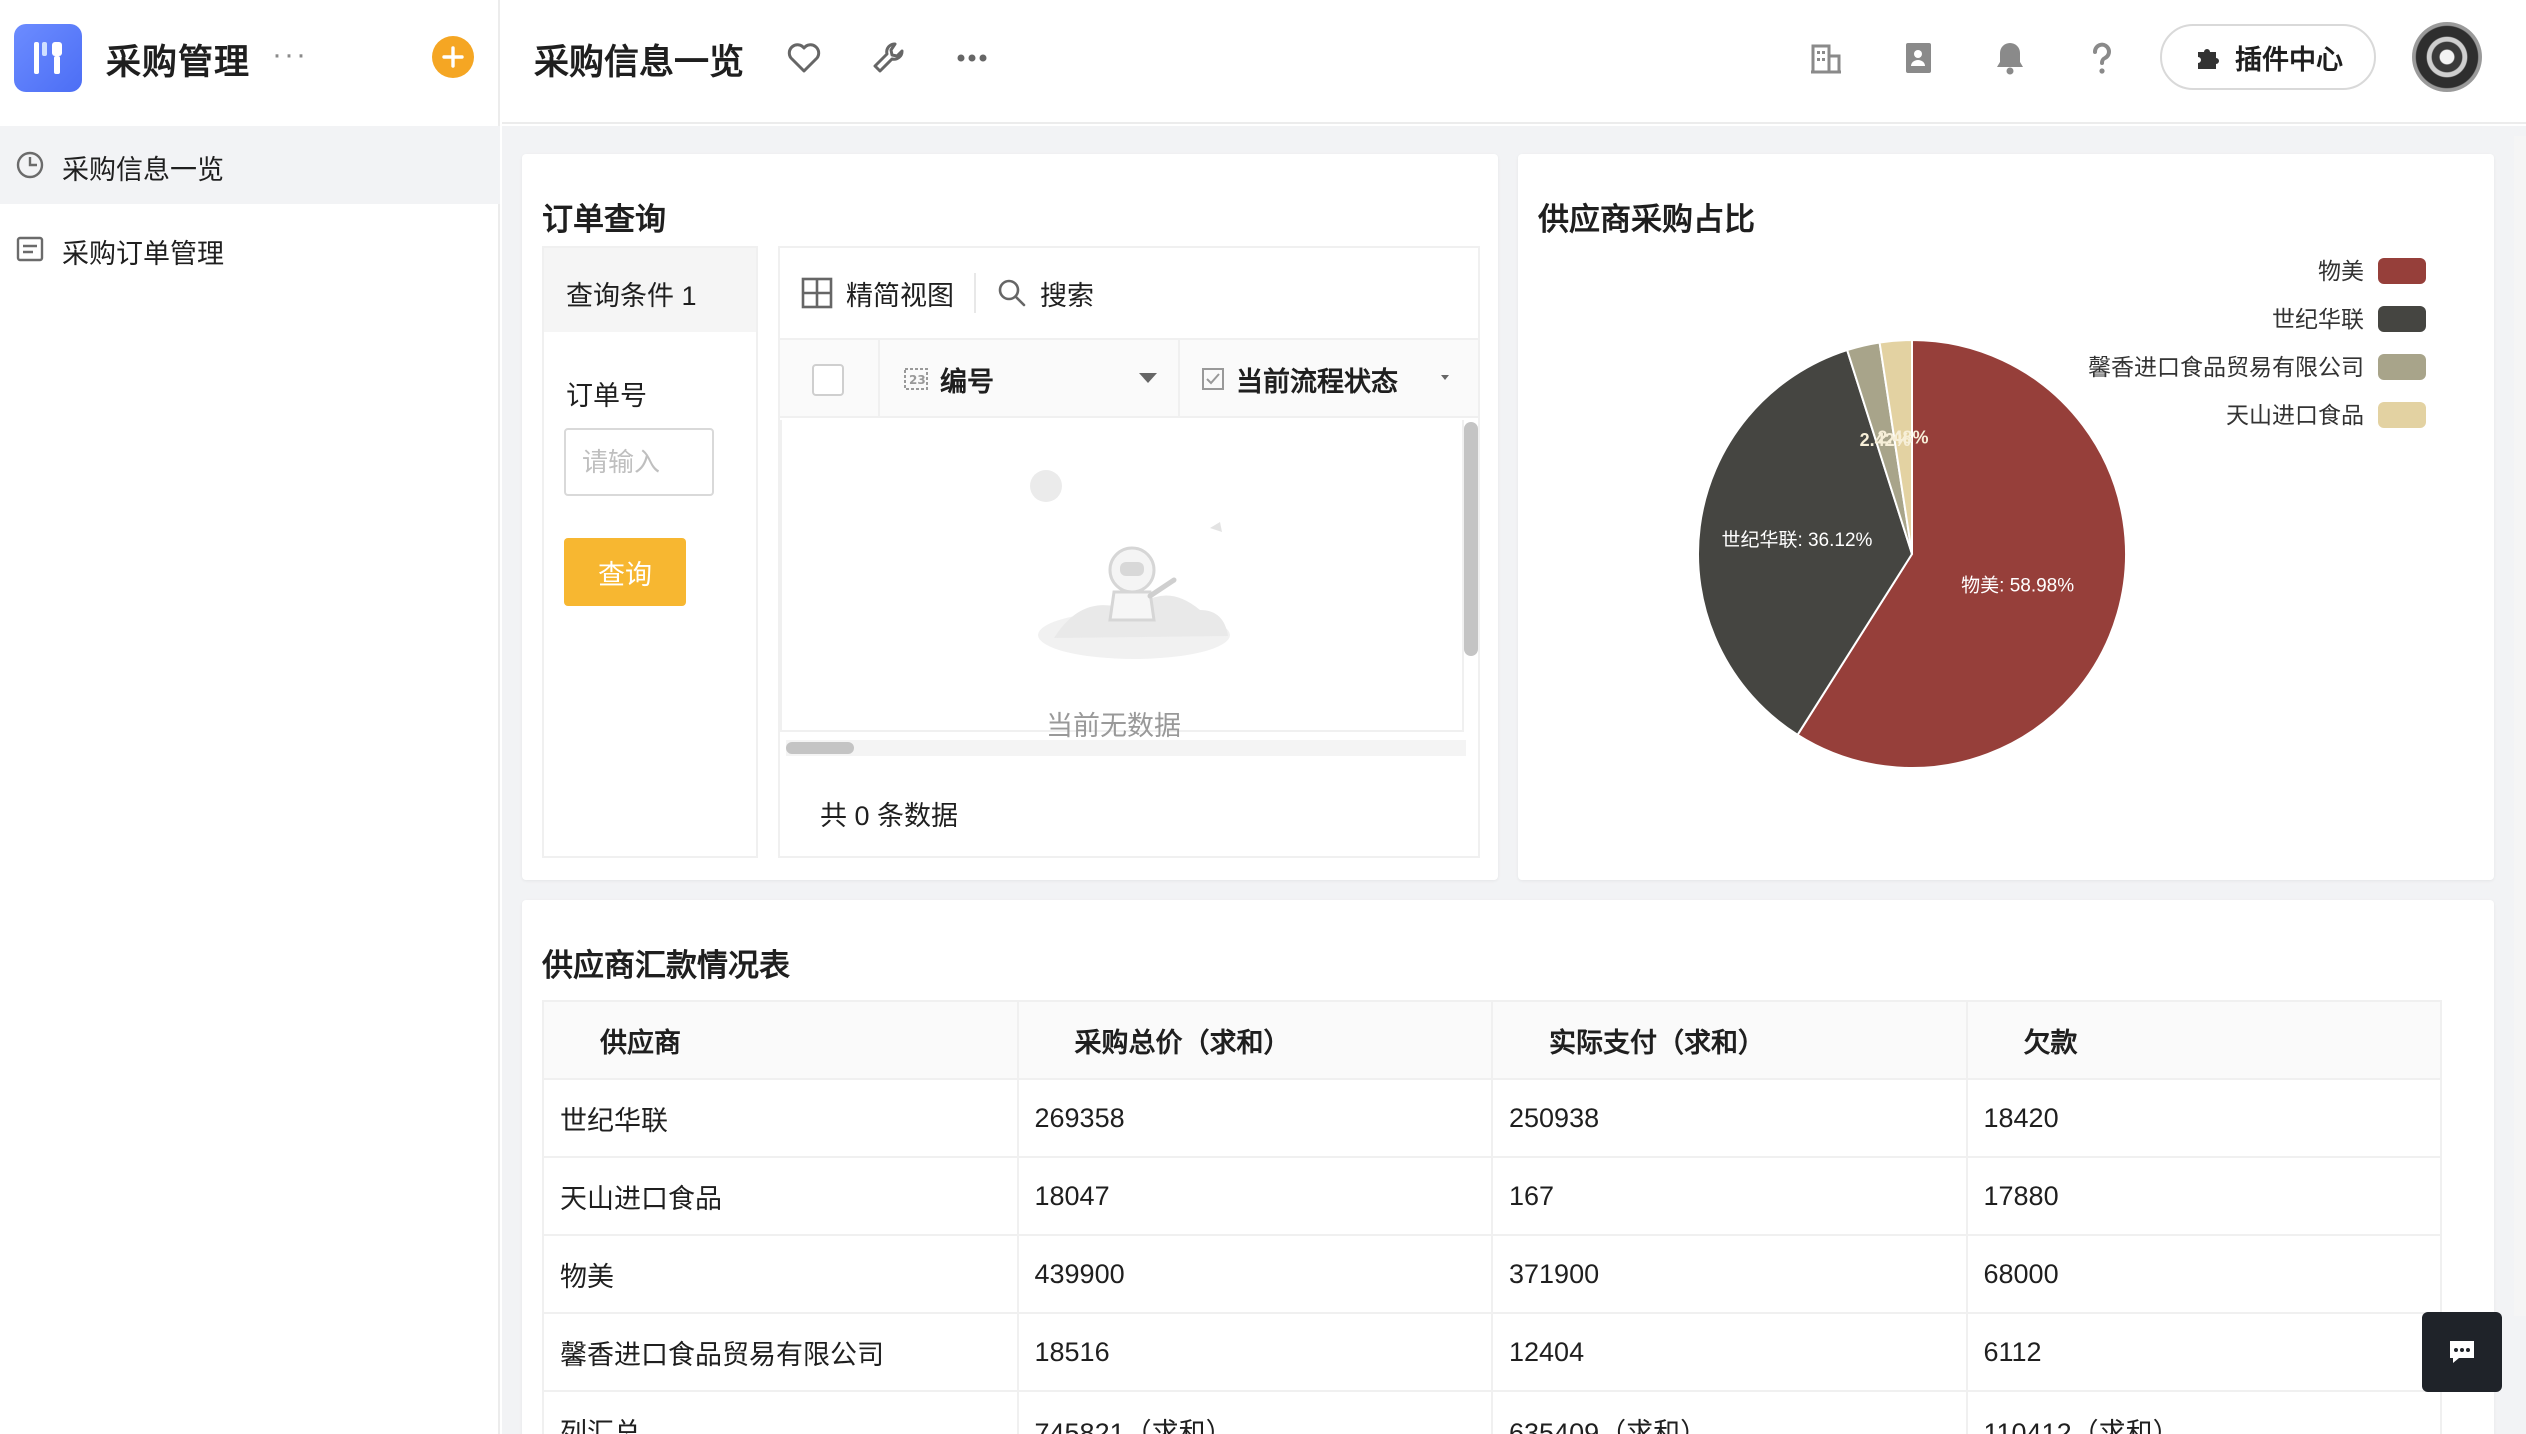  What do you see at coordinates (1903, 437) in the screenshot?
I see `pie-slice-label: 2.48%` at bounding box center [1903, 437].